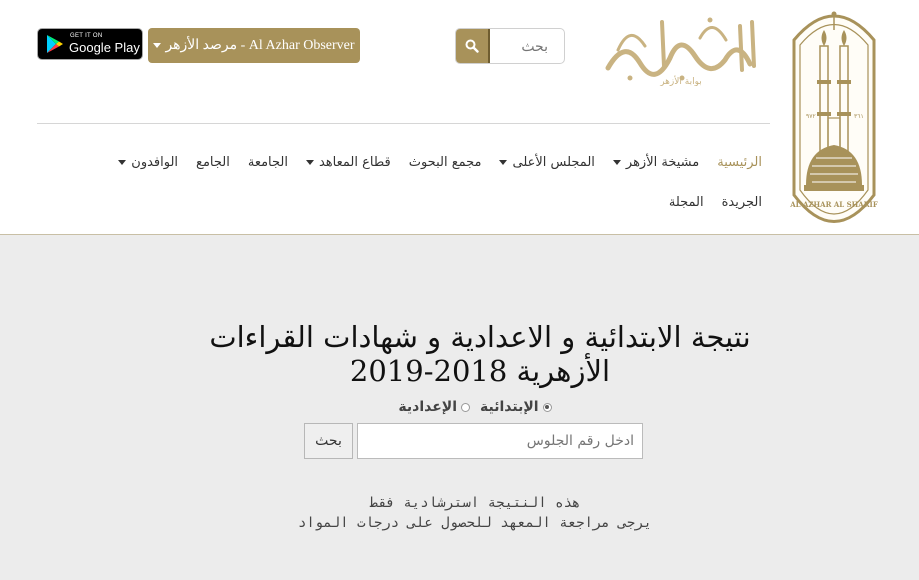  I want to click on stage-radio-group: الإبتدائية الإعدادية, so click(475, 407).